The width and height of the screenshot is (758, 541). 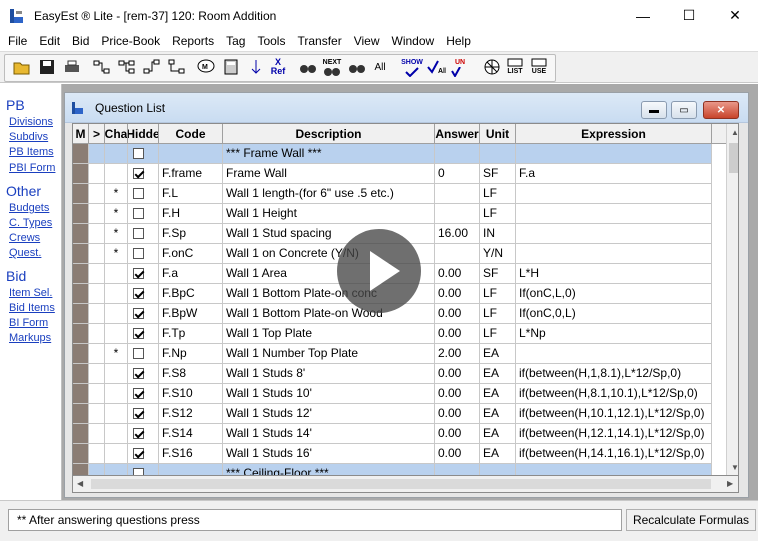 I want to click on table-row: * F.Np Wall 1 Number Top Plate 2.00 EA, so click(x=403, y=354).